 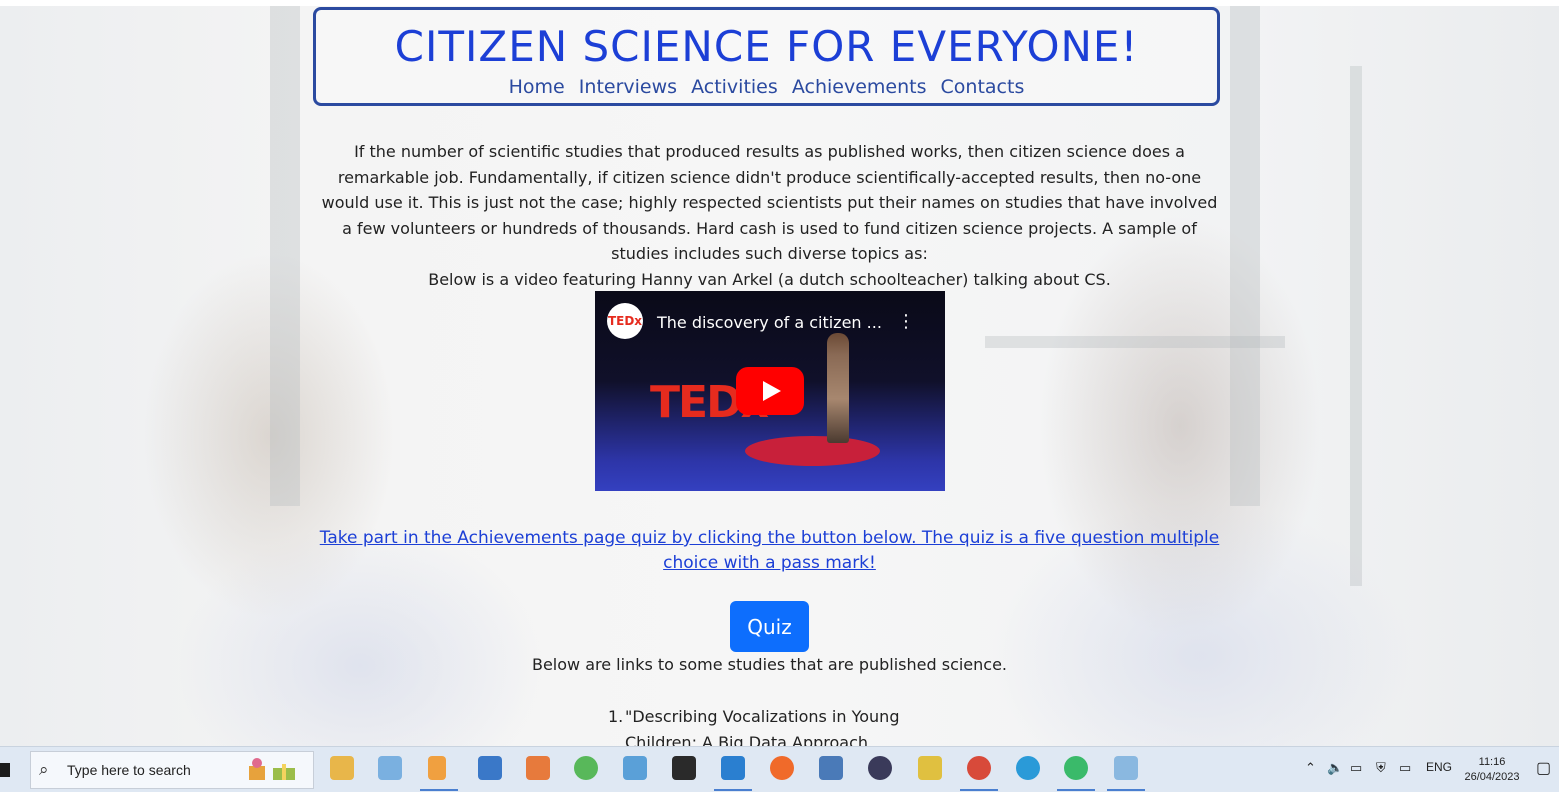 I want to click on play-icon, so click(x=770, y=391).